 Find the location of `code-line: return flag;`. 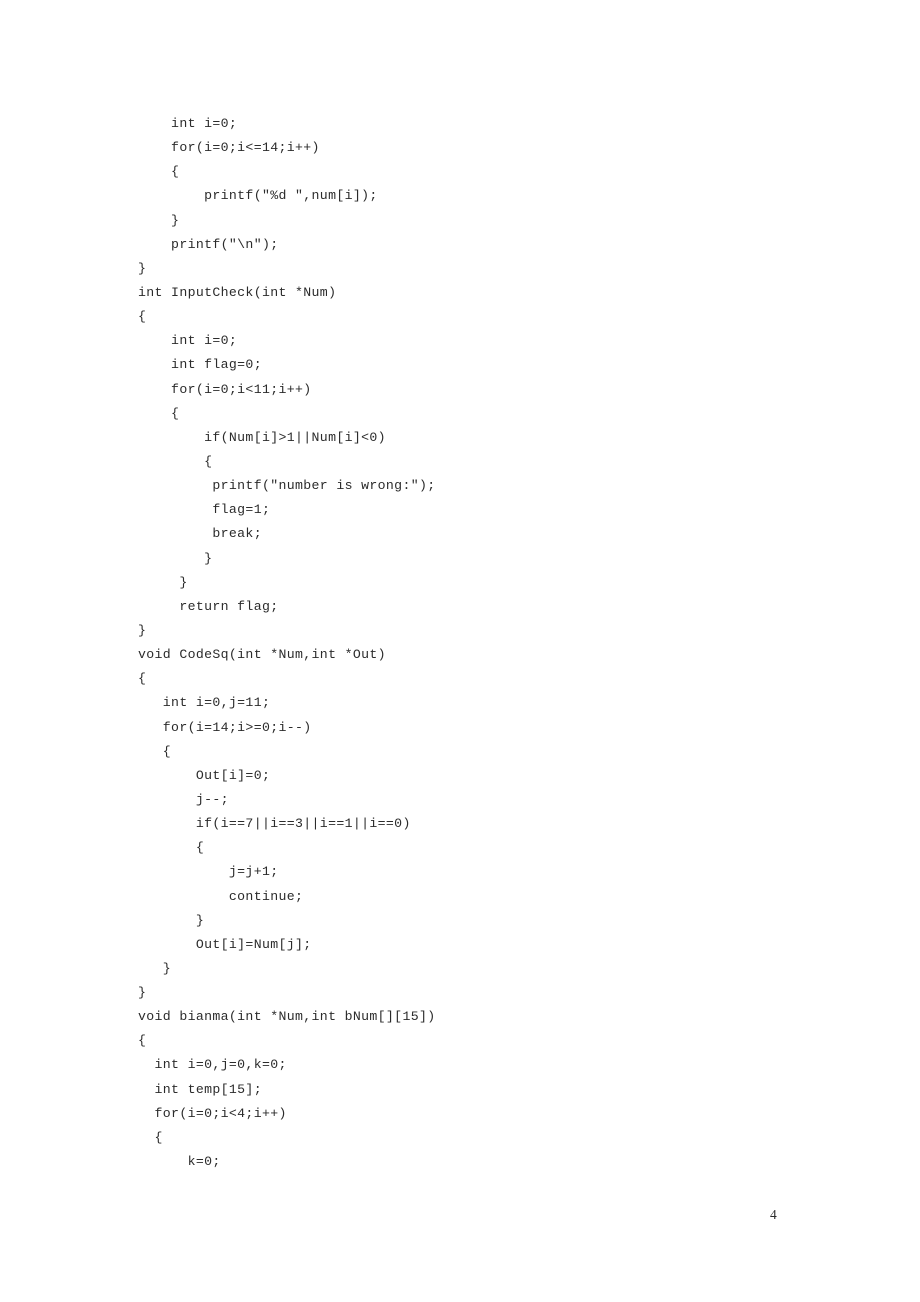

code-line: return flag; is located at coordinates (208, 606).